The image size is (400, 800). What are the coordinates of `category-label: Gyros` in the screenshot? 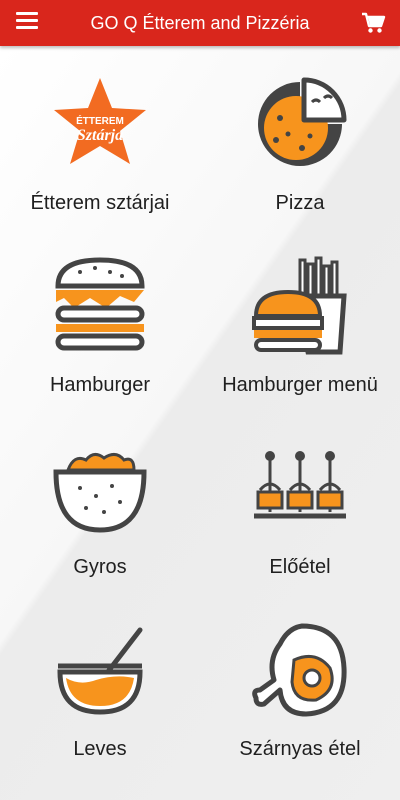 It's located at (100, 567).